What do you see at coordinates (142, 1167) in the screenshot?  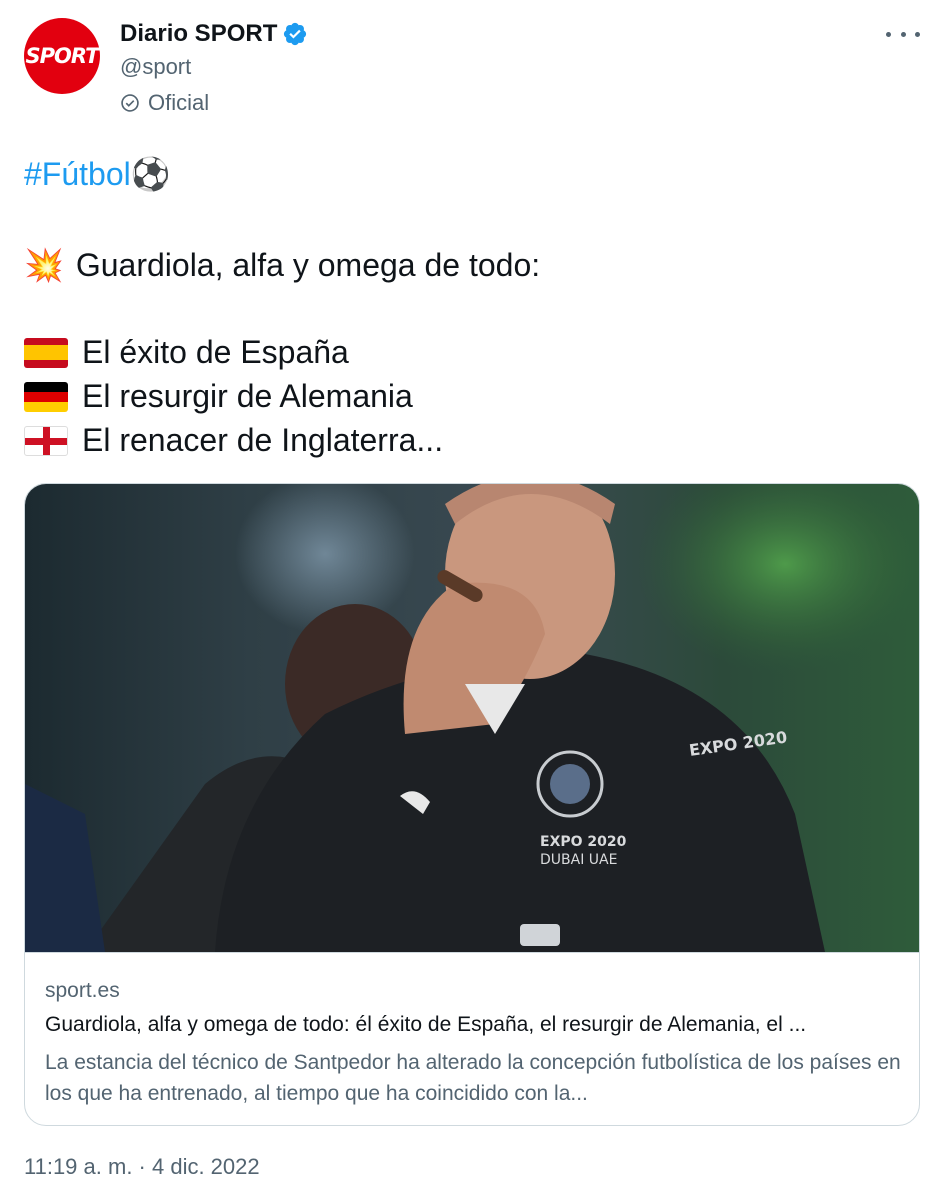 I see `tweet-timestamp: 11:19 a. m. · 4 dic. 2022` at bounding box center [142, 1167].